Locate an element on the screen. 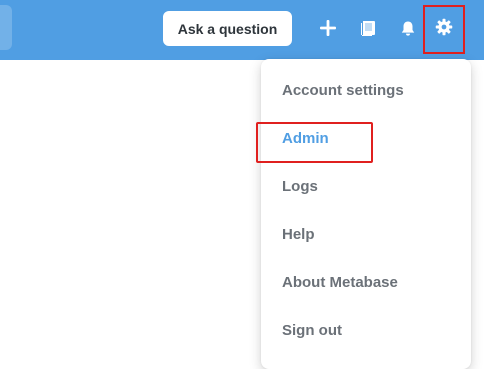 Image resolution: width=484 pixels, height=369 pixels. gear-icon is located at coordinates (444, 29).